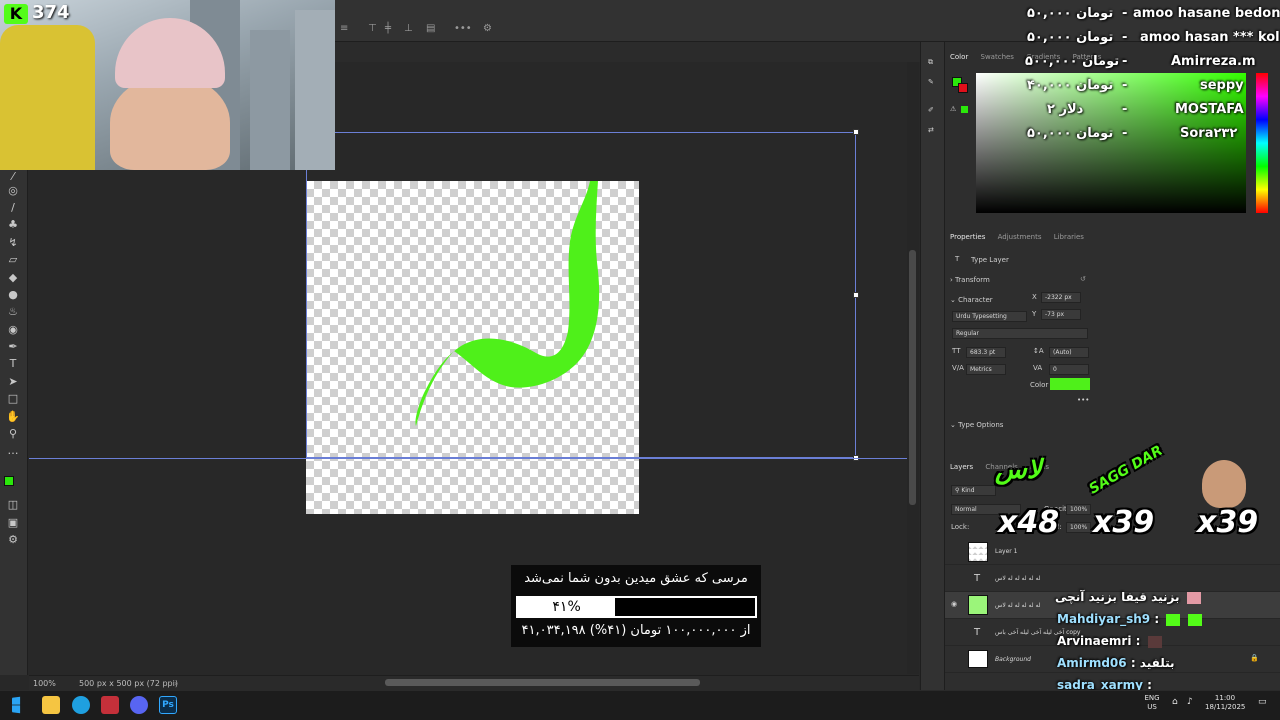  Describe the element at coordinates (13, 523) in the screenshot. I see `screen-mode-icon: ▣` at that location.